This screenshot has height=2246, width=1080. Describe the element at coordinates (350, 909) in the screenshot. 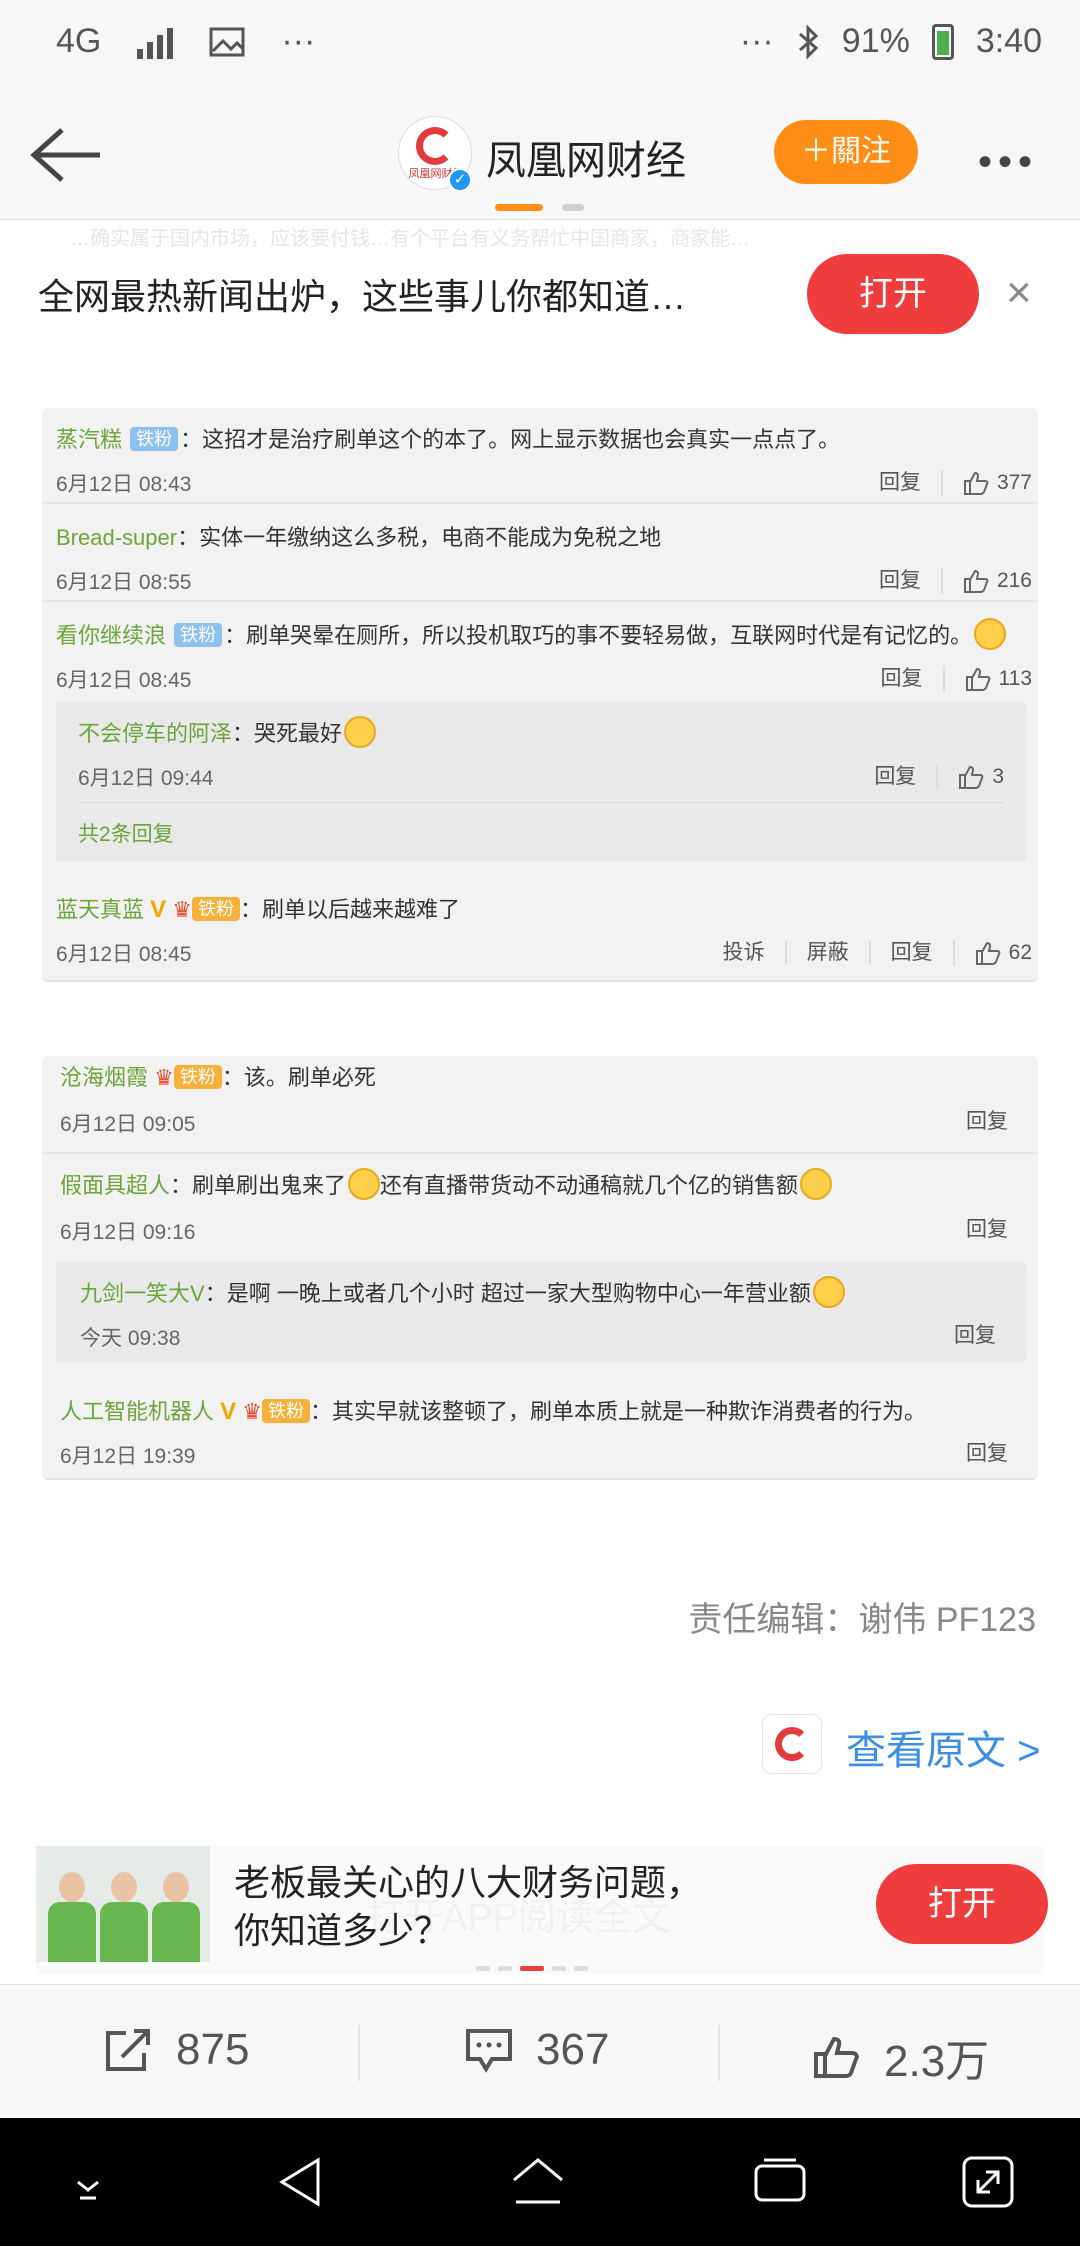

I see `comment-text: ：刷单以后越来越难了` at that location.